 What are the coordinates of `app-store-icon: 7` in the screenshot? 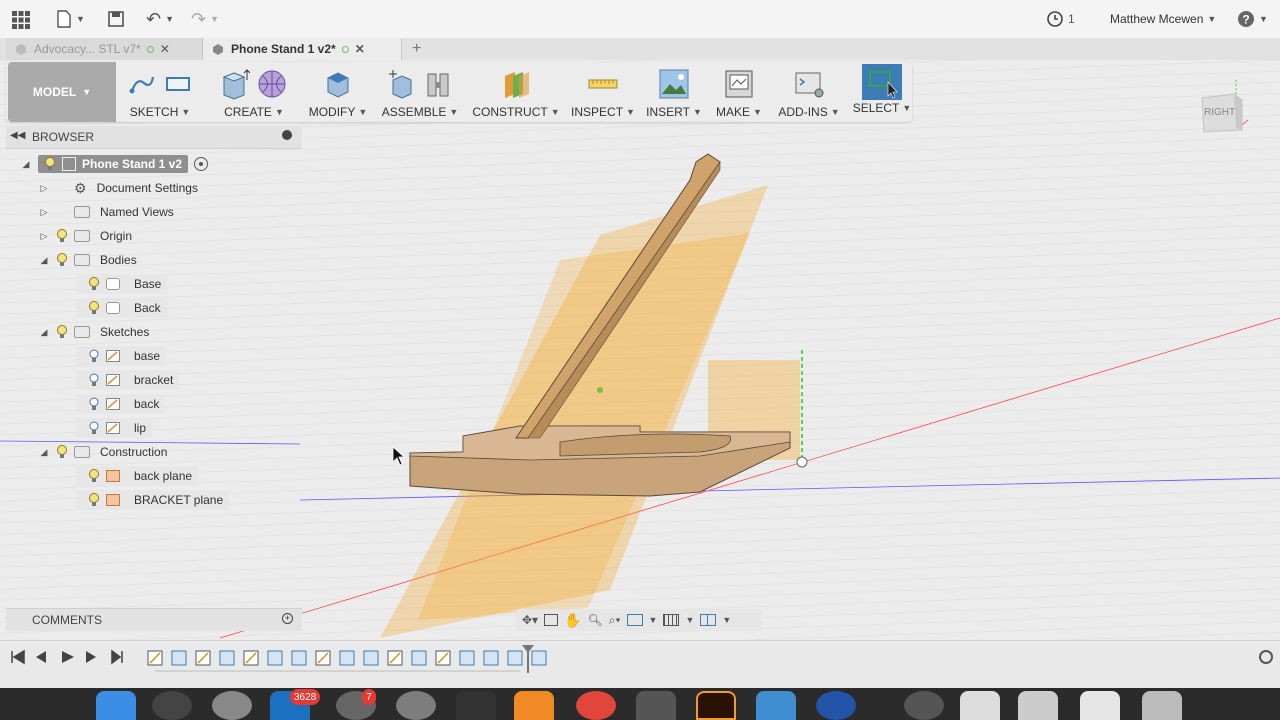 It's located at (356, 704).